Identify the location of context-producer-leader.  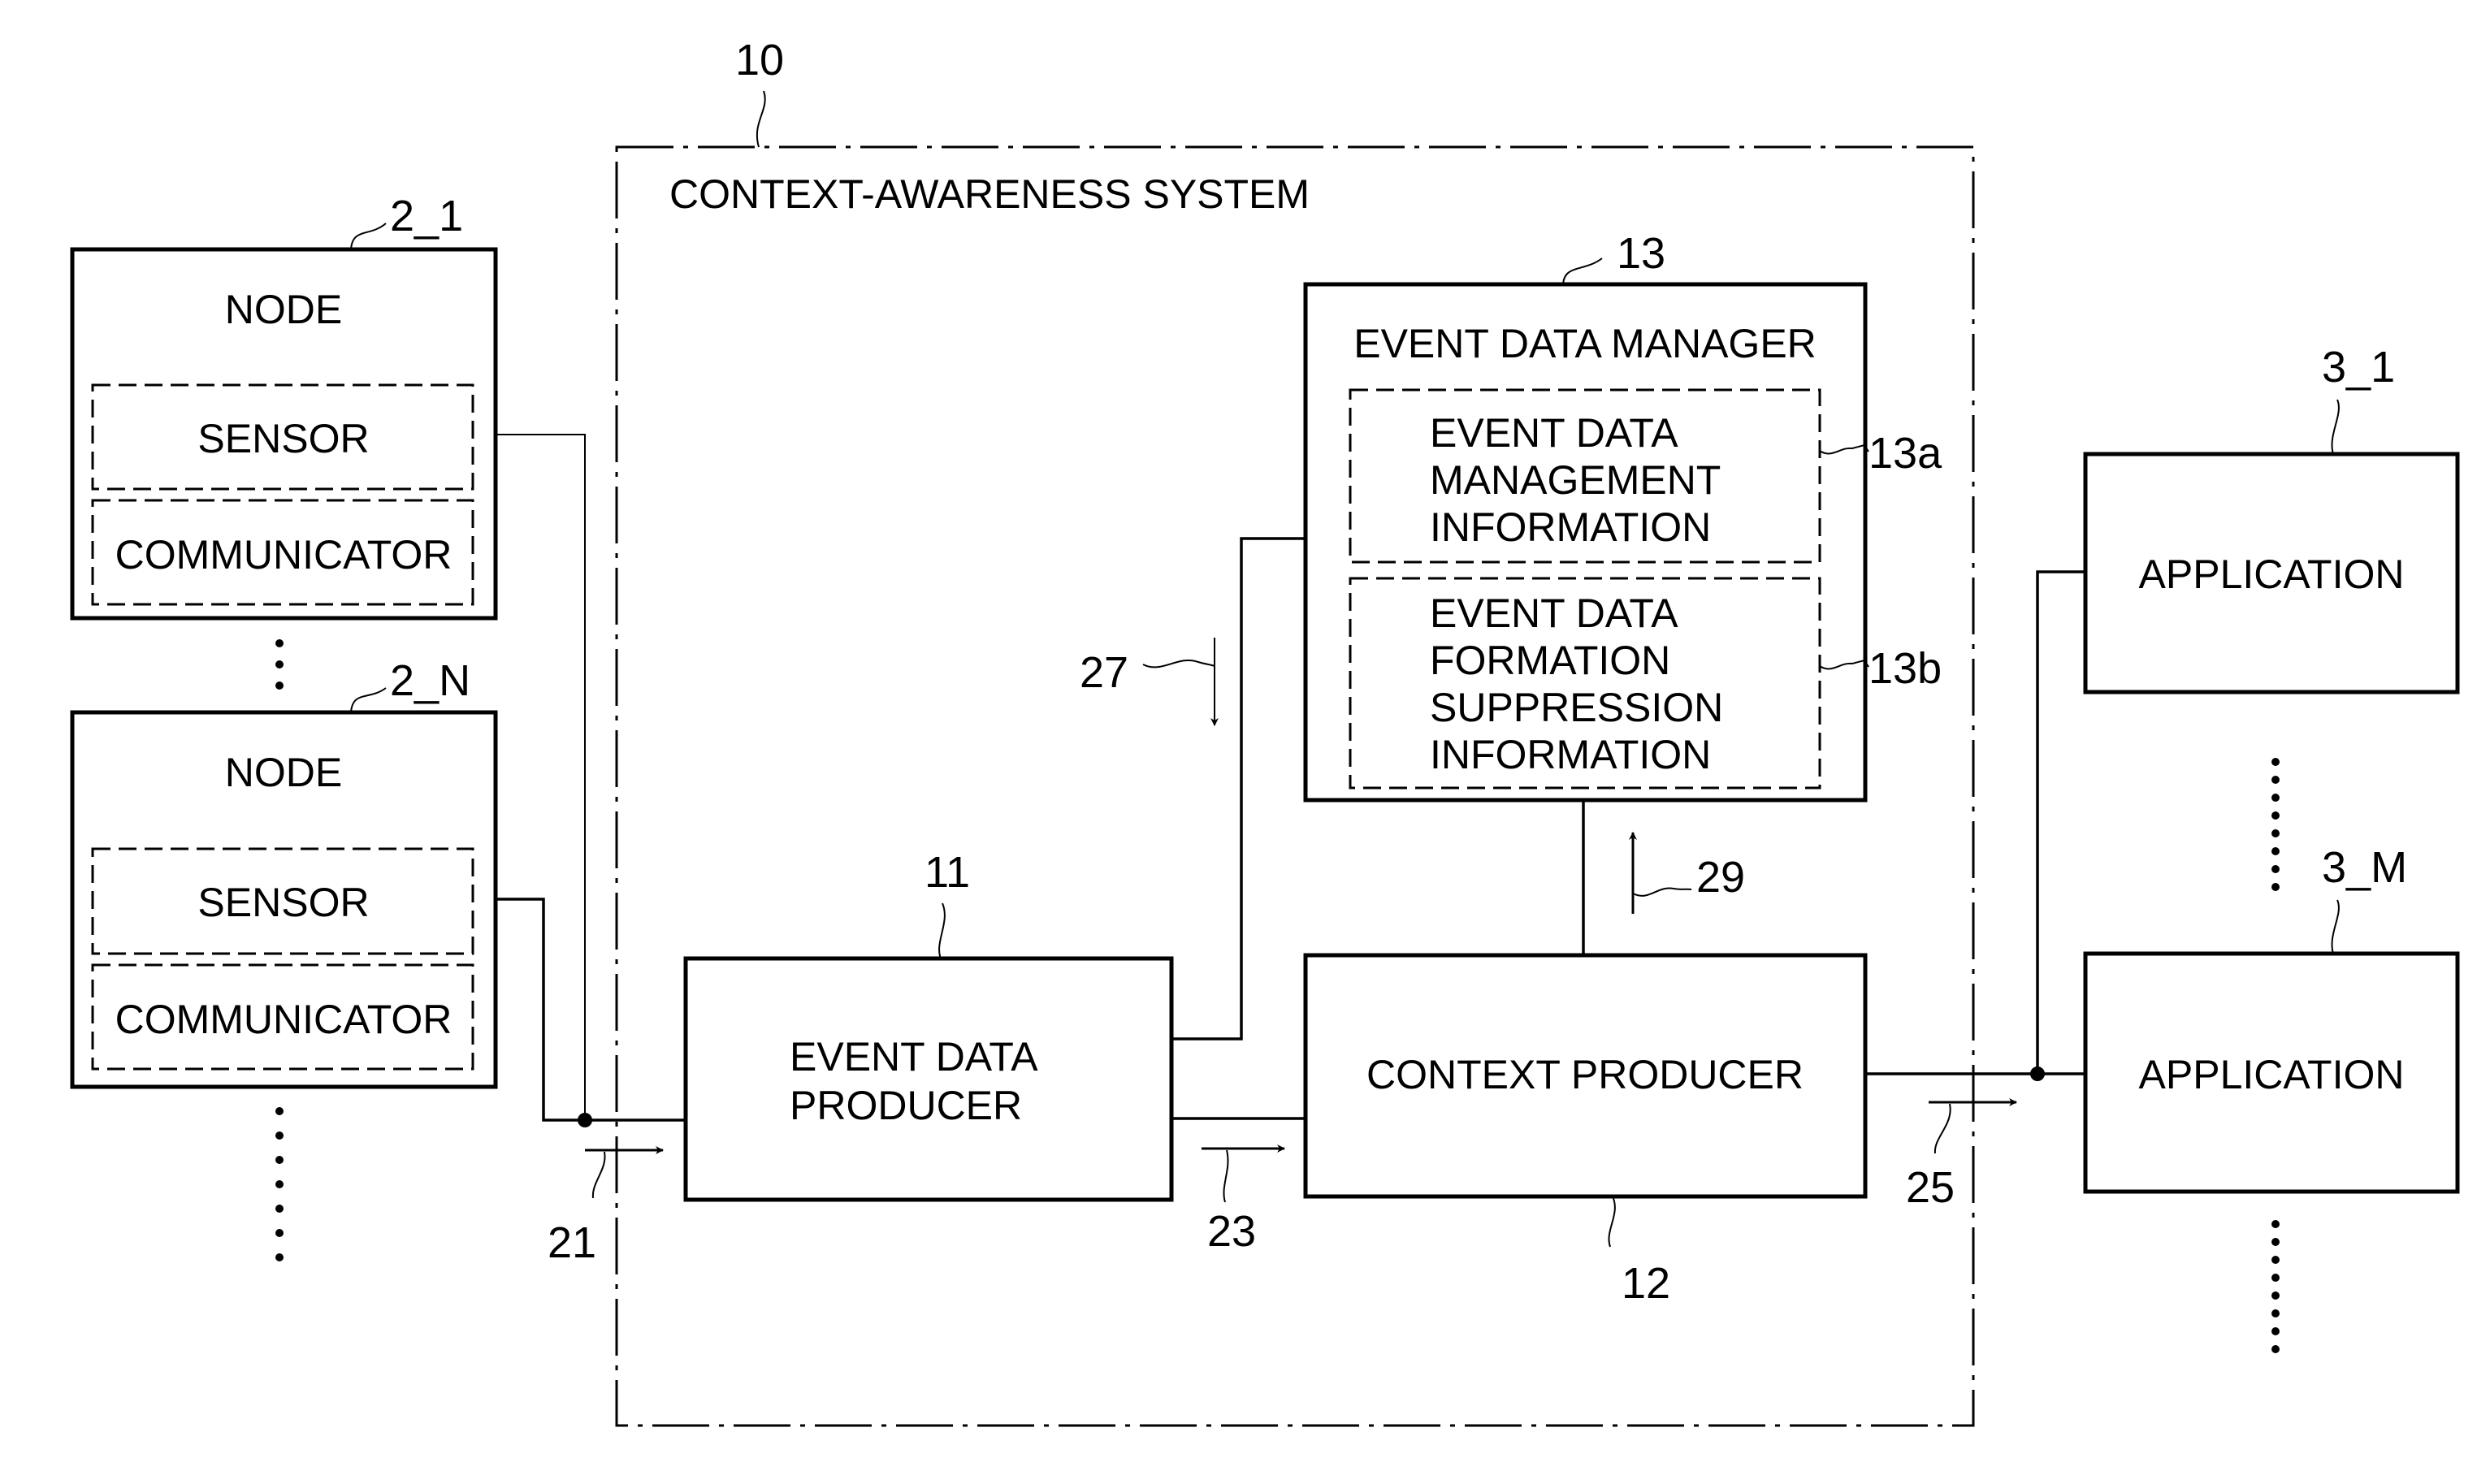
(1612, 1222).